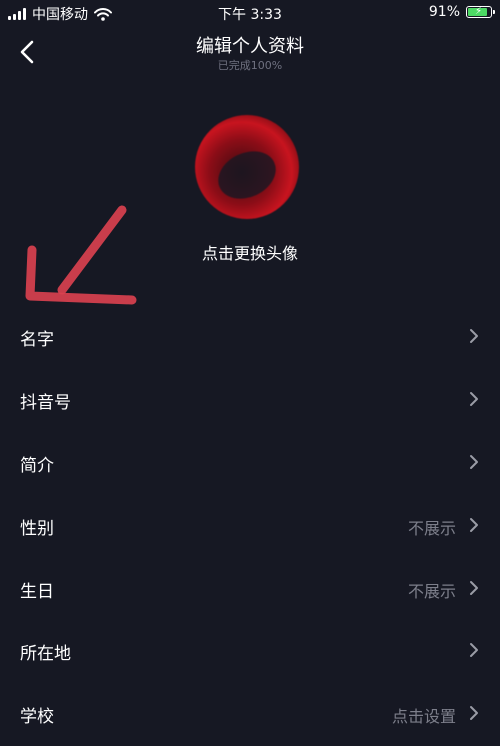 The height and width of the screenshot is (746, 500). Describe the element at coordinates (250, 401) in the screenshot. I see `row-douyin-id: 抖音号` at that location.